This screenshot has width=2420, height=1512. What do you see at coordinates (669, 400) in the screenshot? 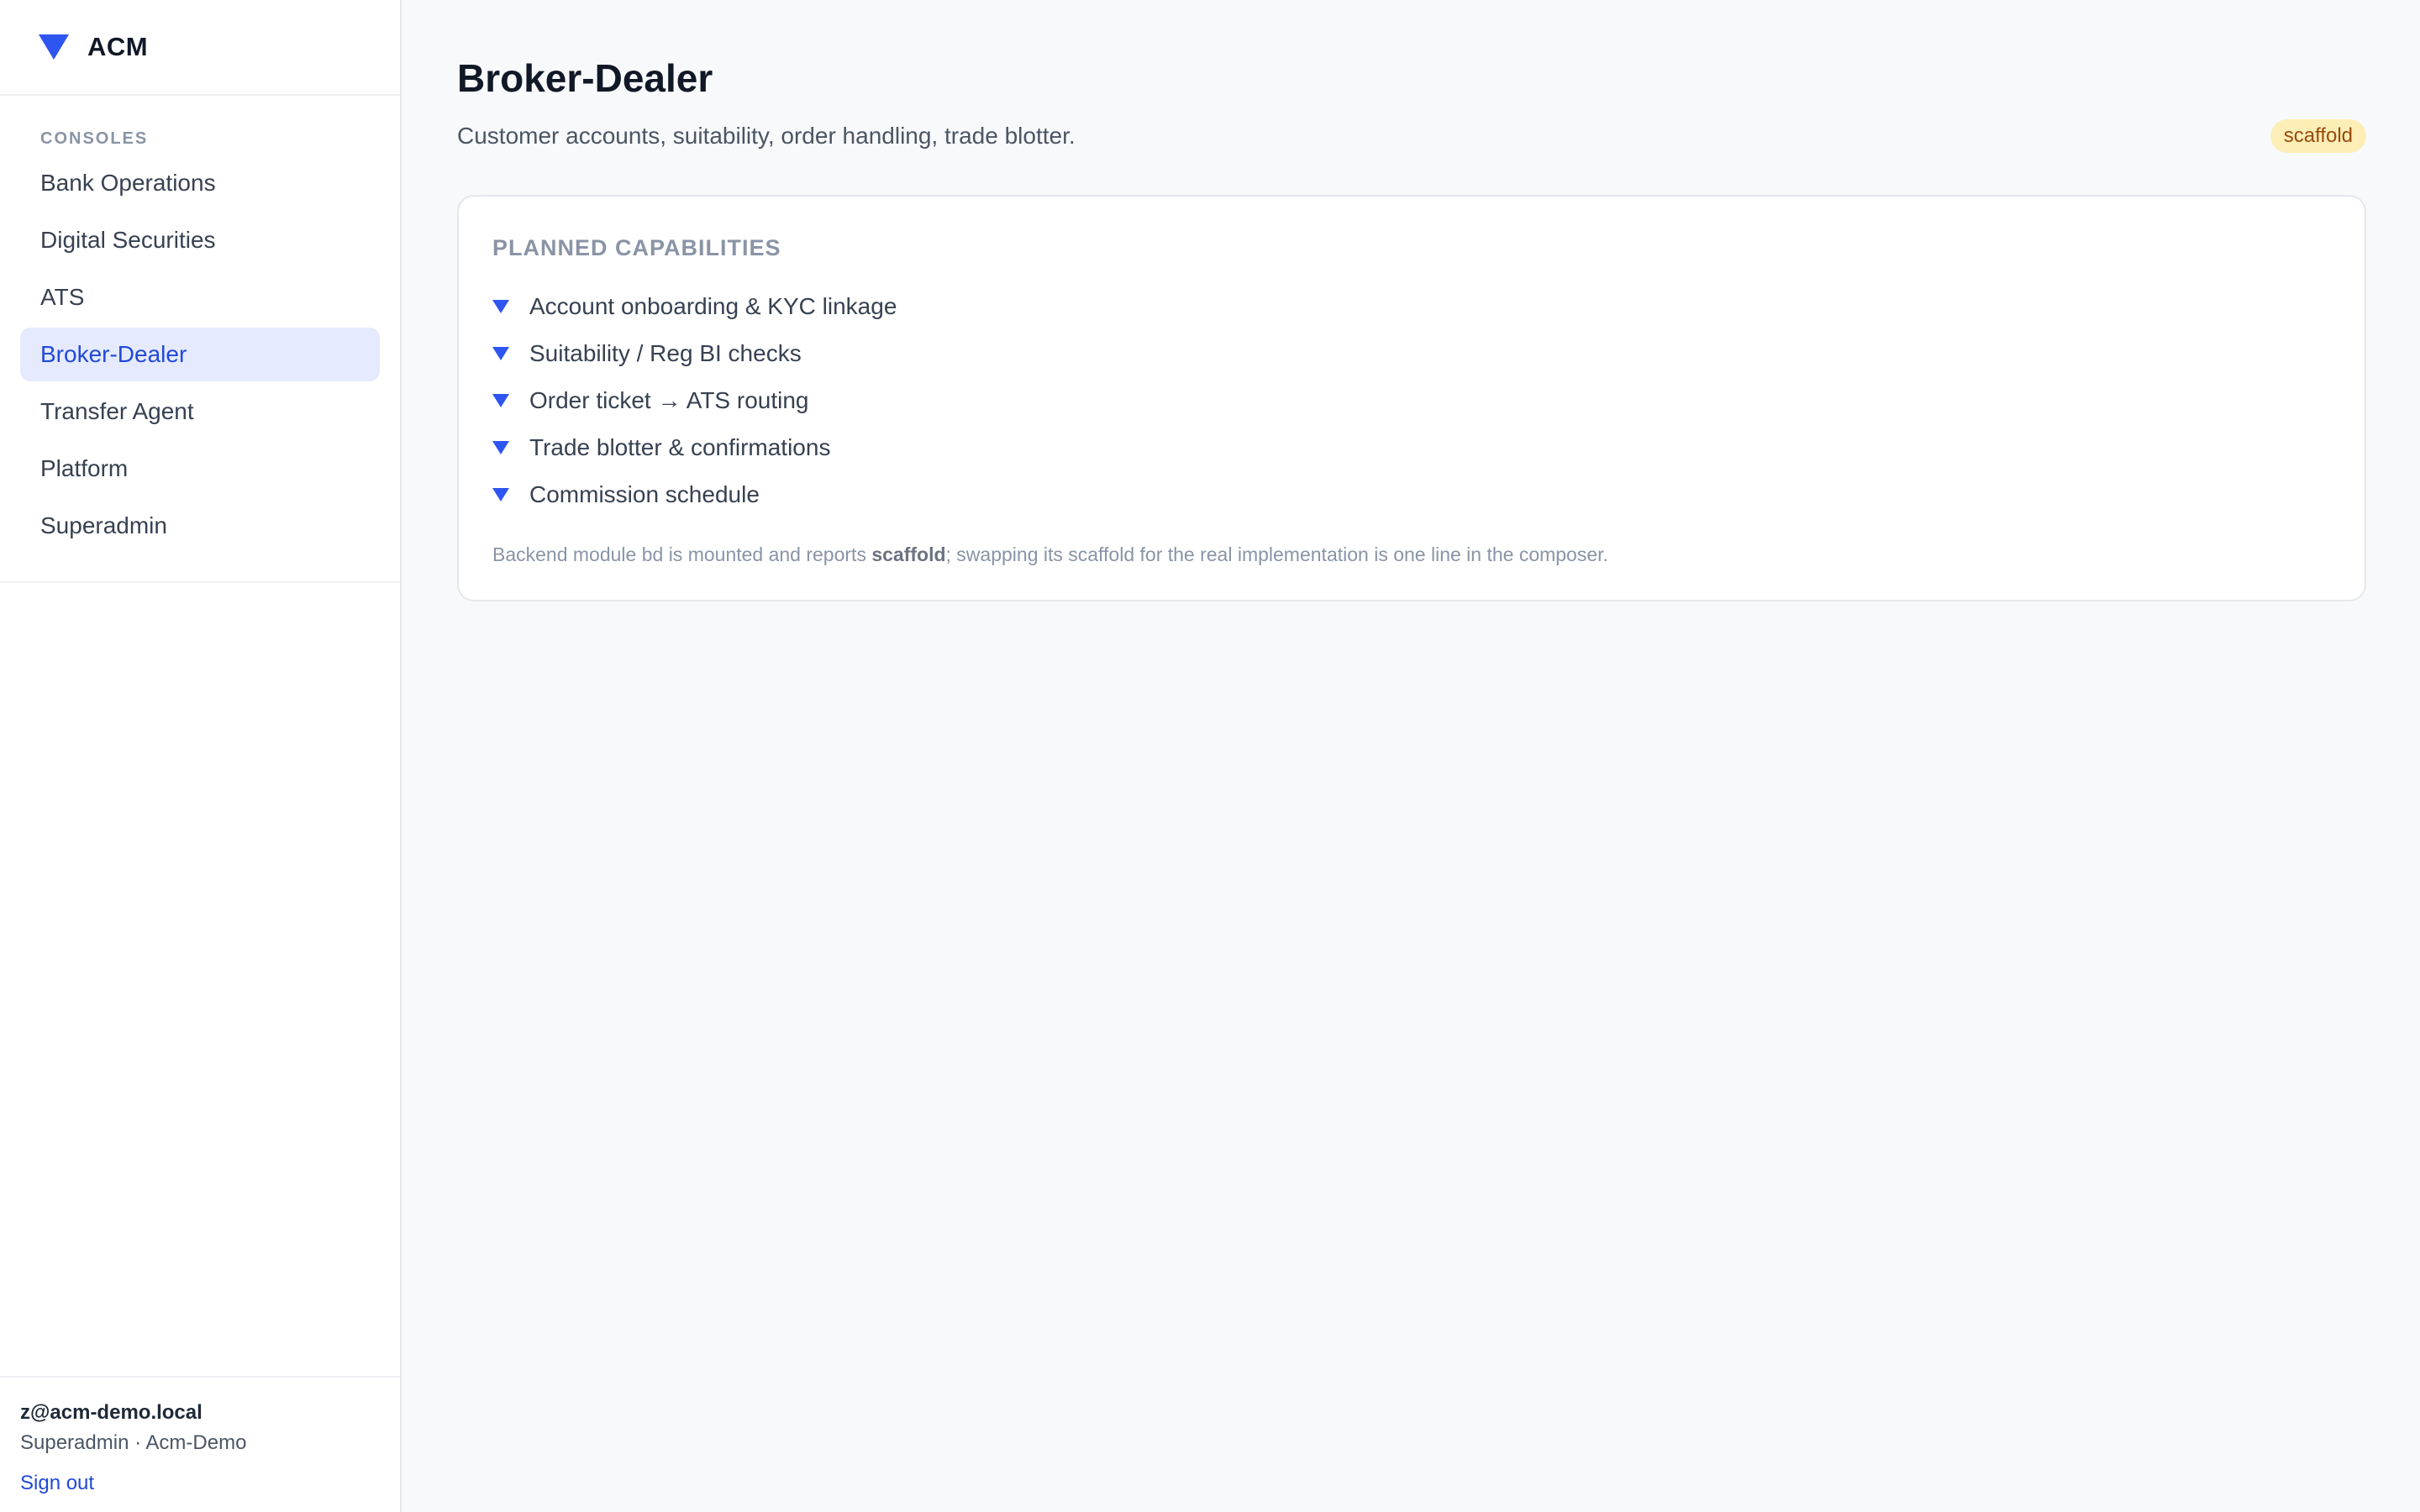
I see `capability-label: Order ticket → ATS routing` at bounding box center [669, 400].